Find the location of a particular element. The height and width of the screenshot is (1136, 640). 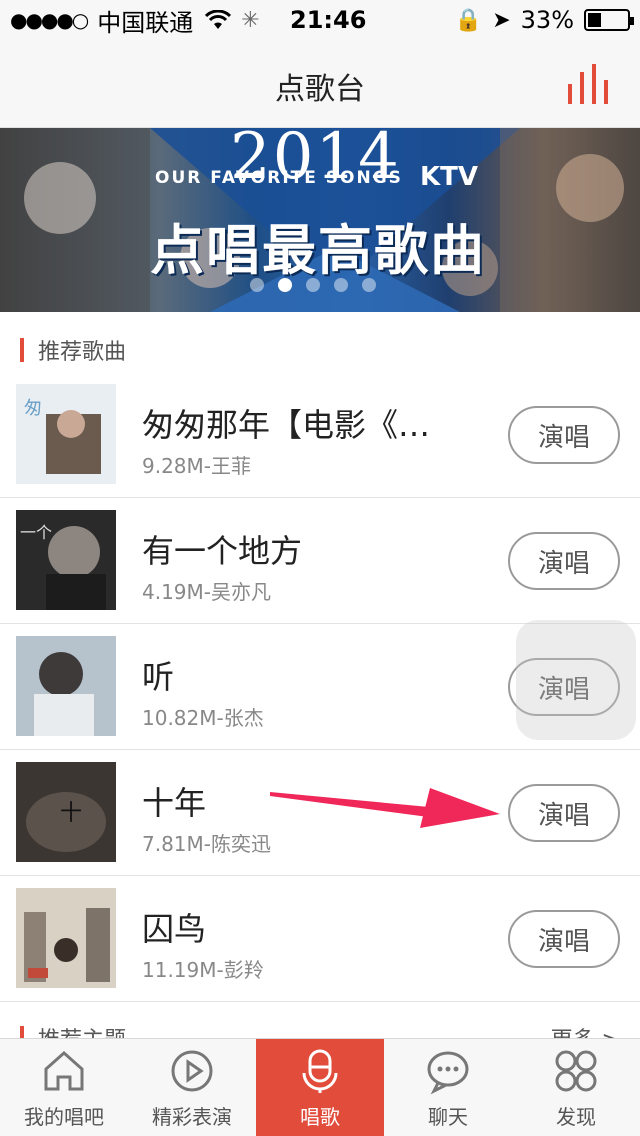

song-meta: 7.81M-陈奕迅 is located at coordinates (207, 844).